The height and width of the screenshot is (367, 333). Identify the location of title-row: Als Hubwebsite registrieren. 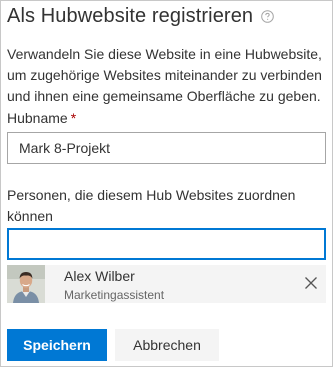
(140, 16).